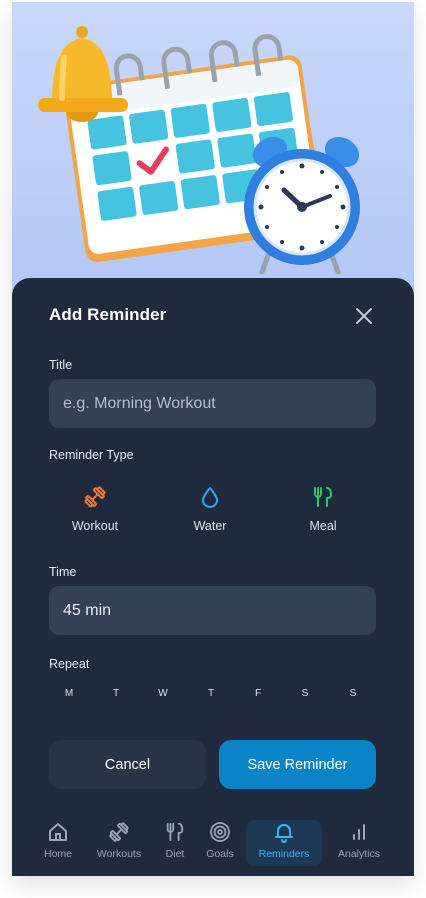 Image resolution: width=426 pixels, height=898 pixels. I want to click on time-field-container, so click(212, 610).